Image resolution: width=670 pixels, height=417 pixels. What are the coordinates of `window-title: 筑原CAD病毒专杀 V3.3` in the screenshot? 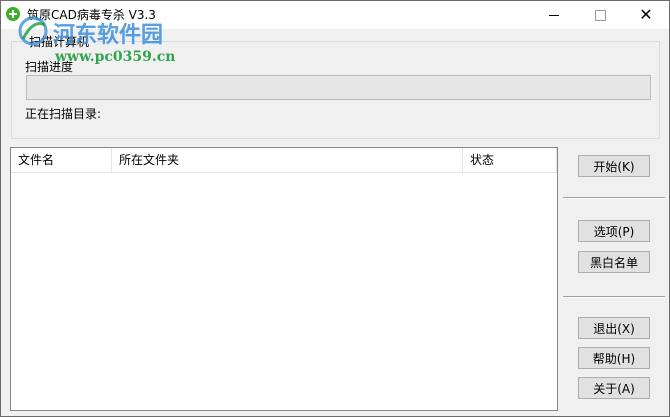 It's located at (91, 15).